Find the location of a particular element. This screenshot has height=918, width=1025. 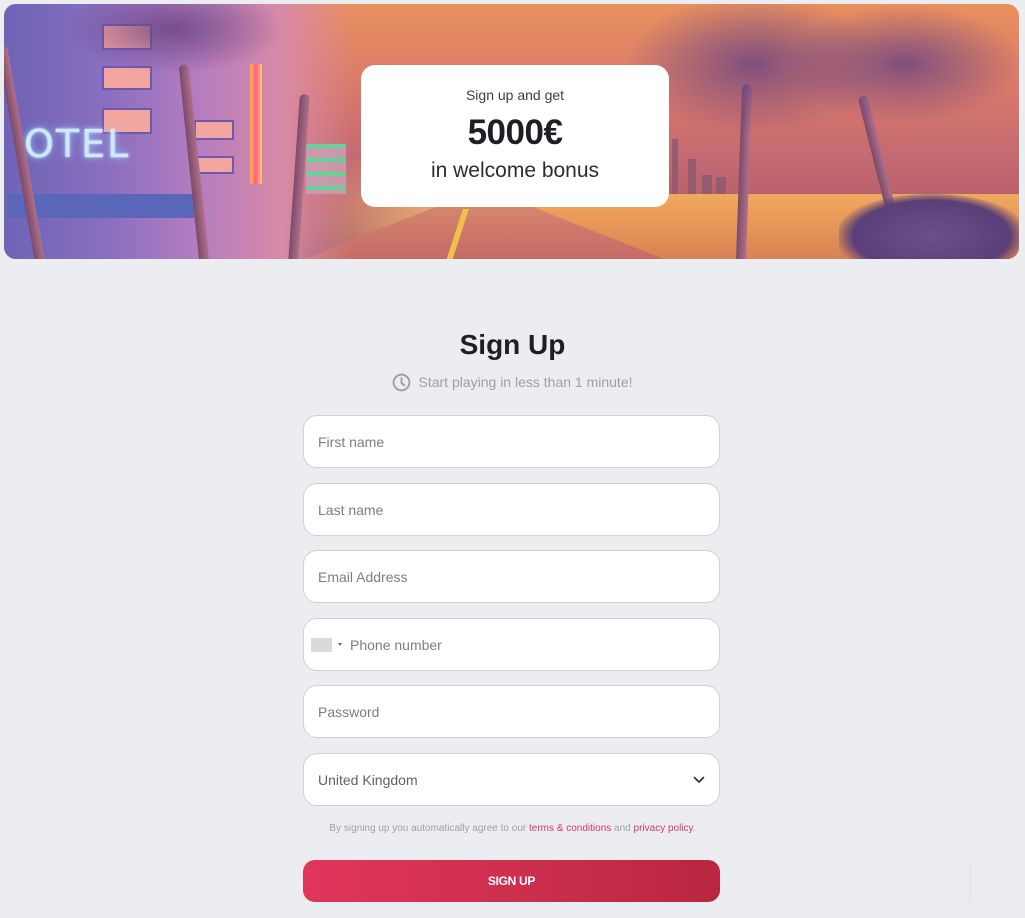

first-name-input is located at coordinates (511, 441).